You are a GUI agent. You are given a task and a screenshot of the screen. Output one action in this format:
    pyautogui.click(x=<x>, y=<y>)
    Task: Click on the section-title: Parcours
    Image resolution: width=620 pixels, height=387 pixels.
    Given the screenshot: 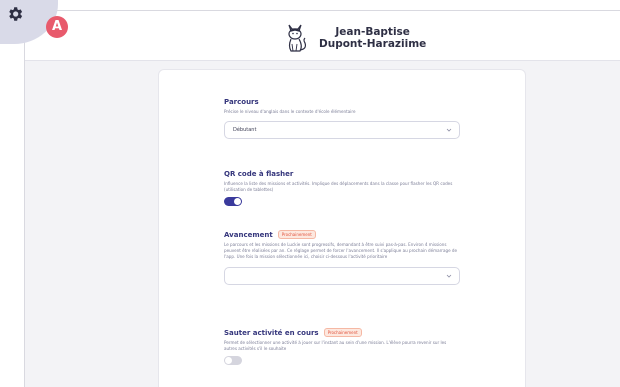 What is the action you would take?
    pyautogui.click(x=241, y=102)
    